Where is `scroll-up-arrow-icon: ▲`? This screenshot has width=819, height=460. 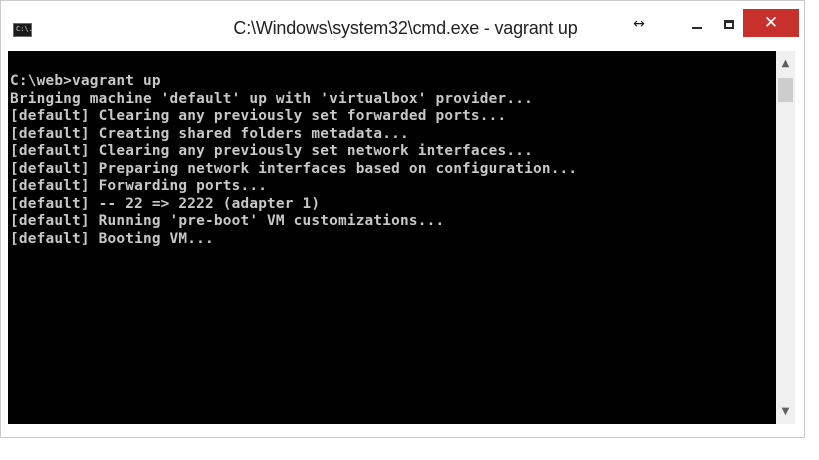 scroll-up-arrow-icon: ▲ is located at coordinates (785, 63).